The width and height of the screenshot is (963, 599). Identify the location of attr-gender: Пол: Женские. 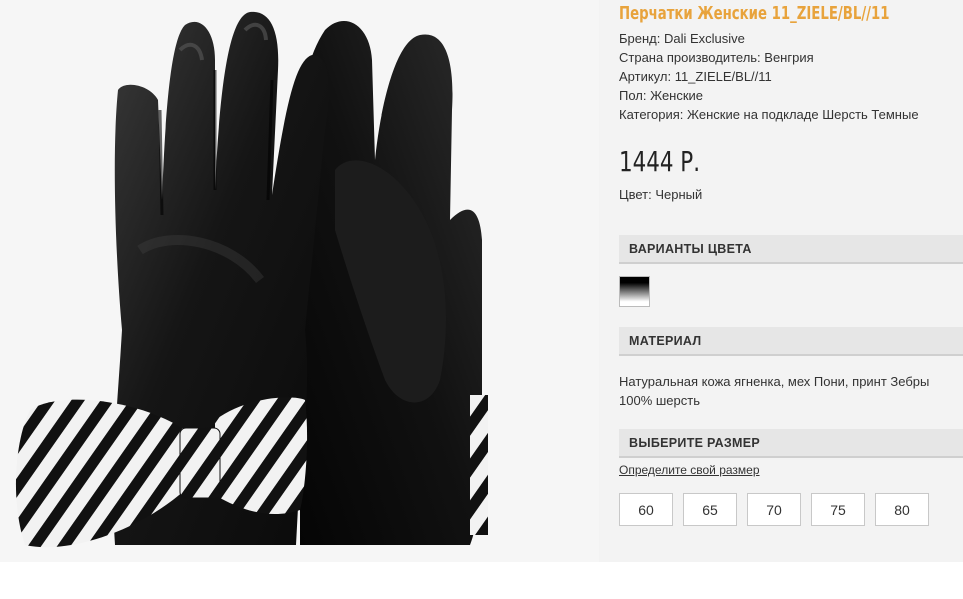
(661, 95).